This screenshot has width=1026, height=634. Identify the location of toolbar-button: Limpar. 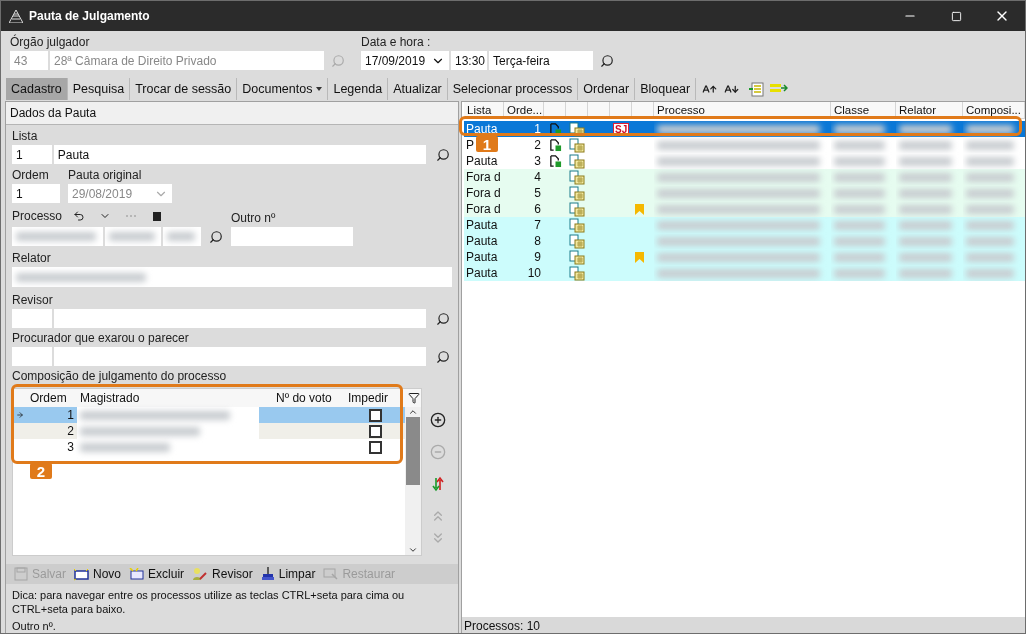
(288, 574).